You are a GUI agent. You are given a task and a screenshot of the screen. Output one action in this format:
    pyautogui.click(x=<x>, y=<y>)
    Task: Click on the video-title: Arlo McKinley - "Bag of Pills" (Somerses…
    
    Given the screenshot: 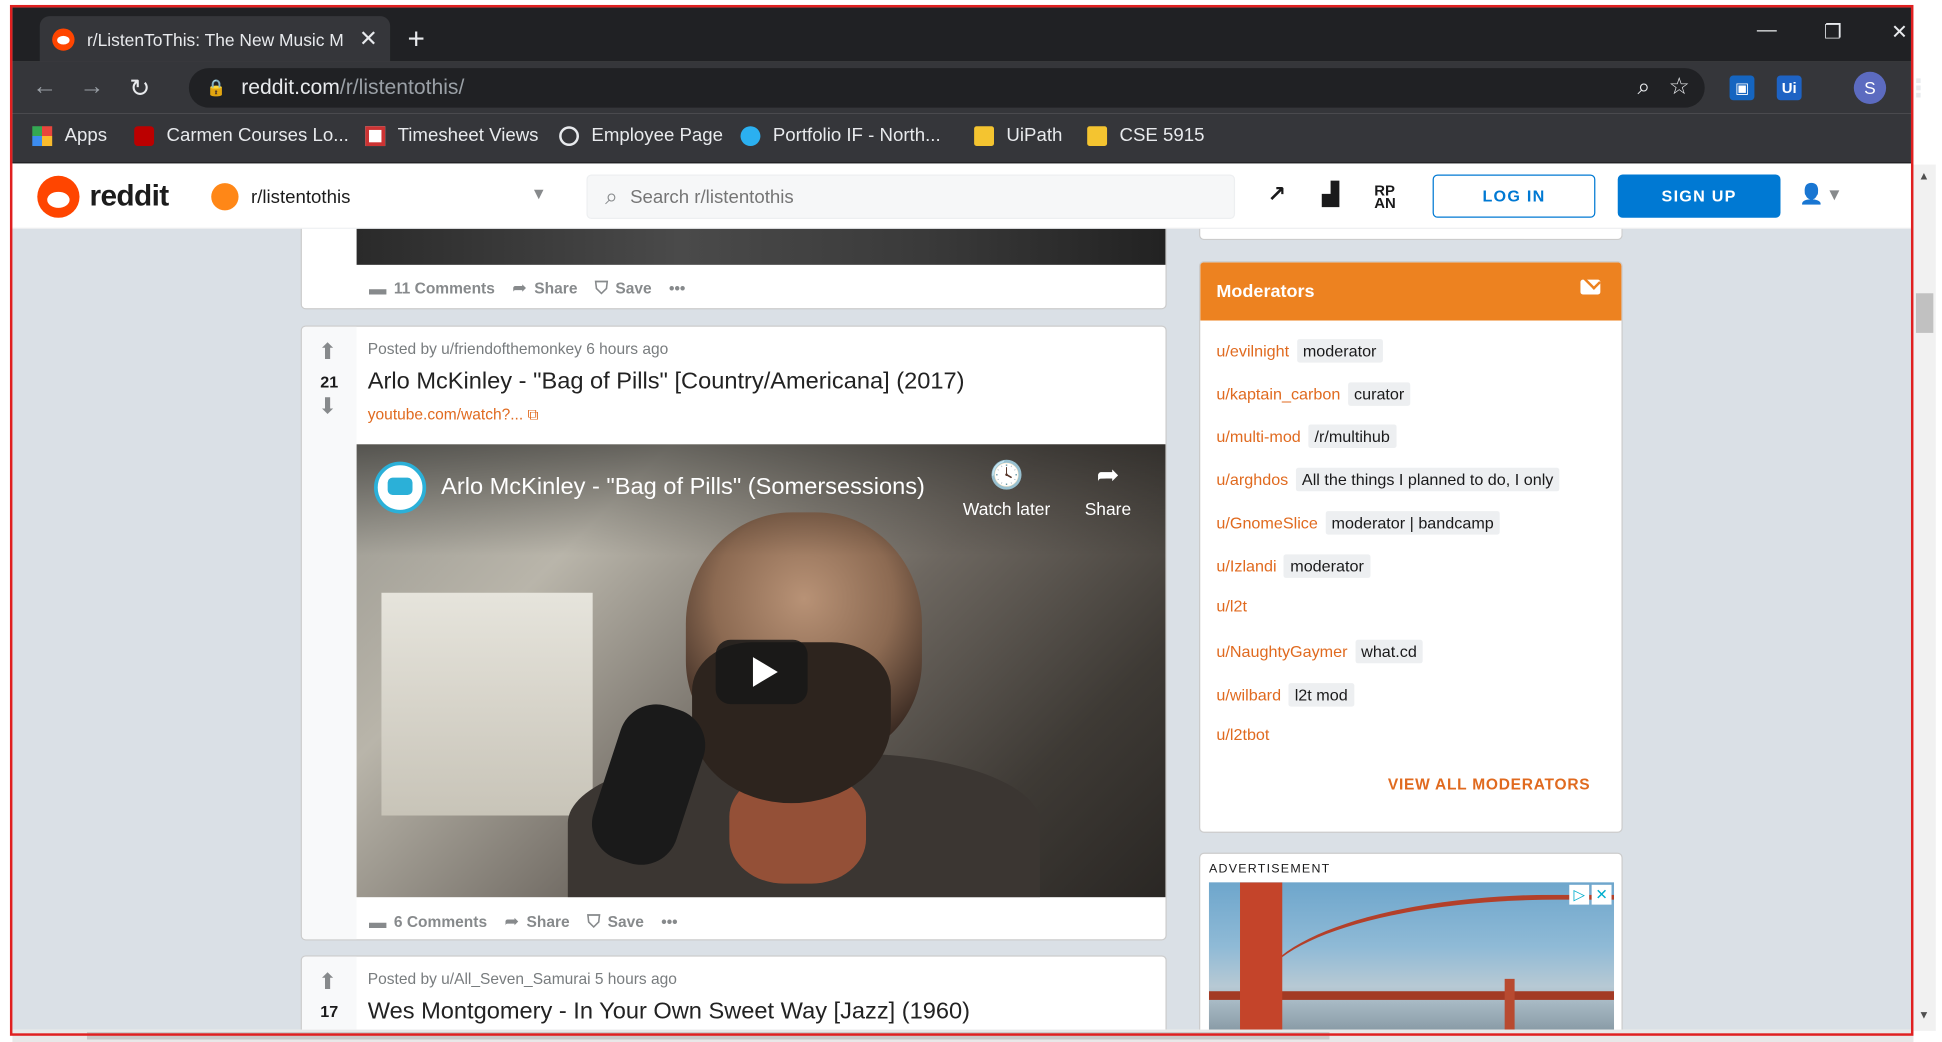 What is the action you would take?
    pyautogui.click(x=683, y=487)
    